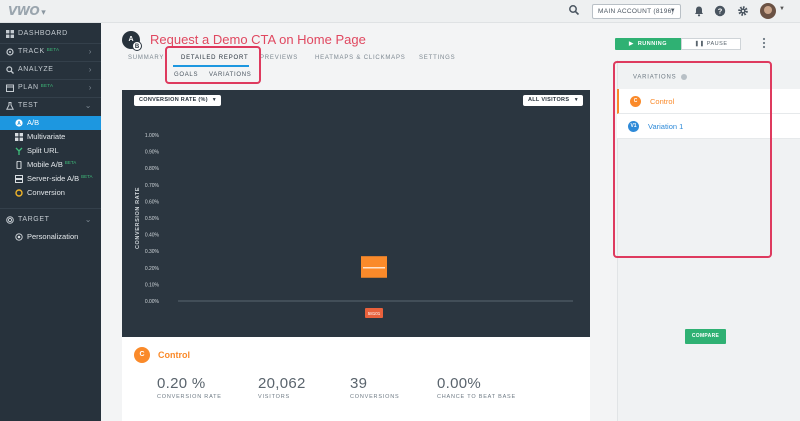  I want to click on metric-label: CONVERSIONS, so click(375, 397).